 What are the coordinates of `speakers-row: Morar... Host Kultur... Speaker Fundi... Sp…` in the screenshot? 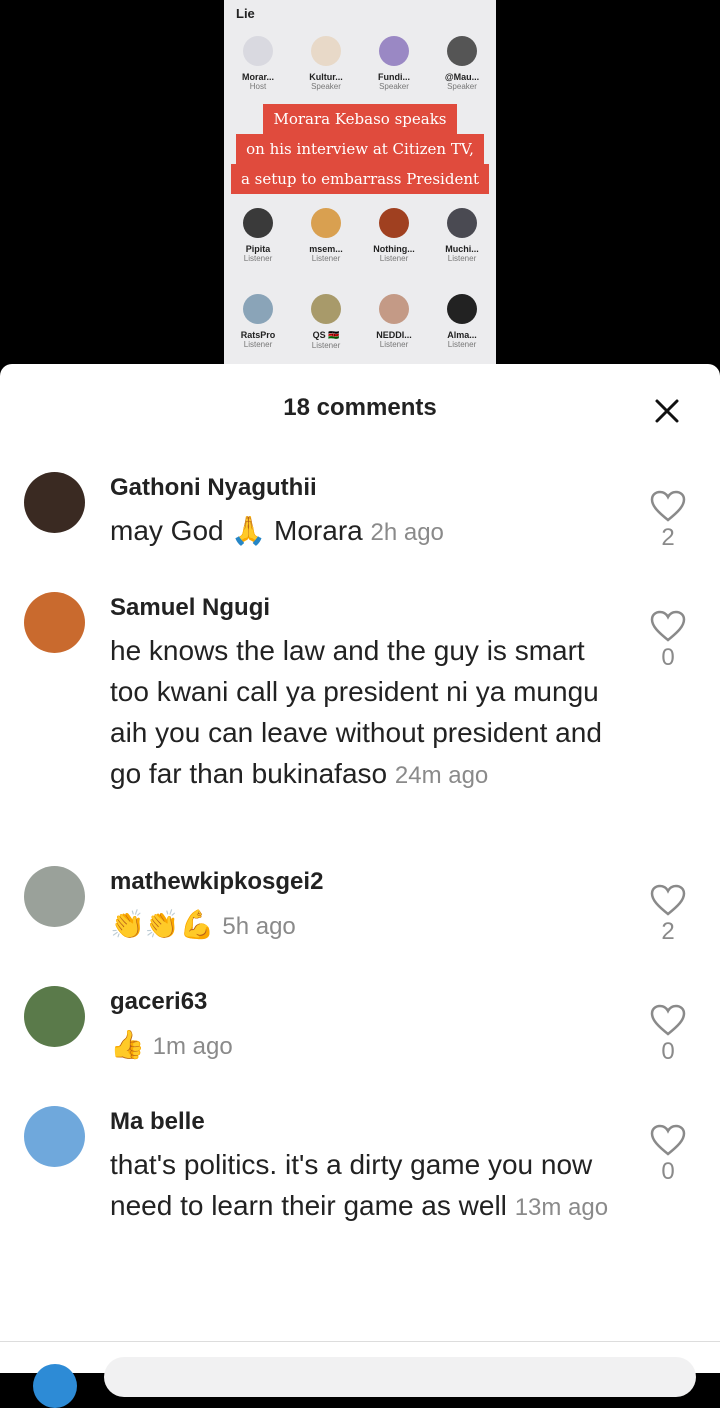 It's located at (360, 63).